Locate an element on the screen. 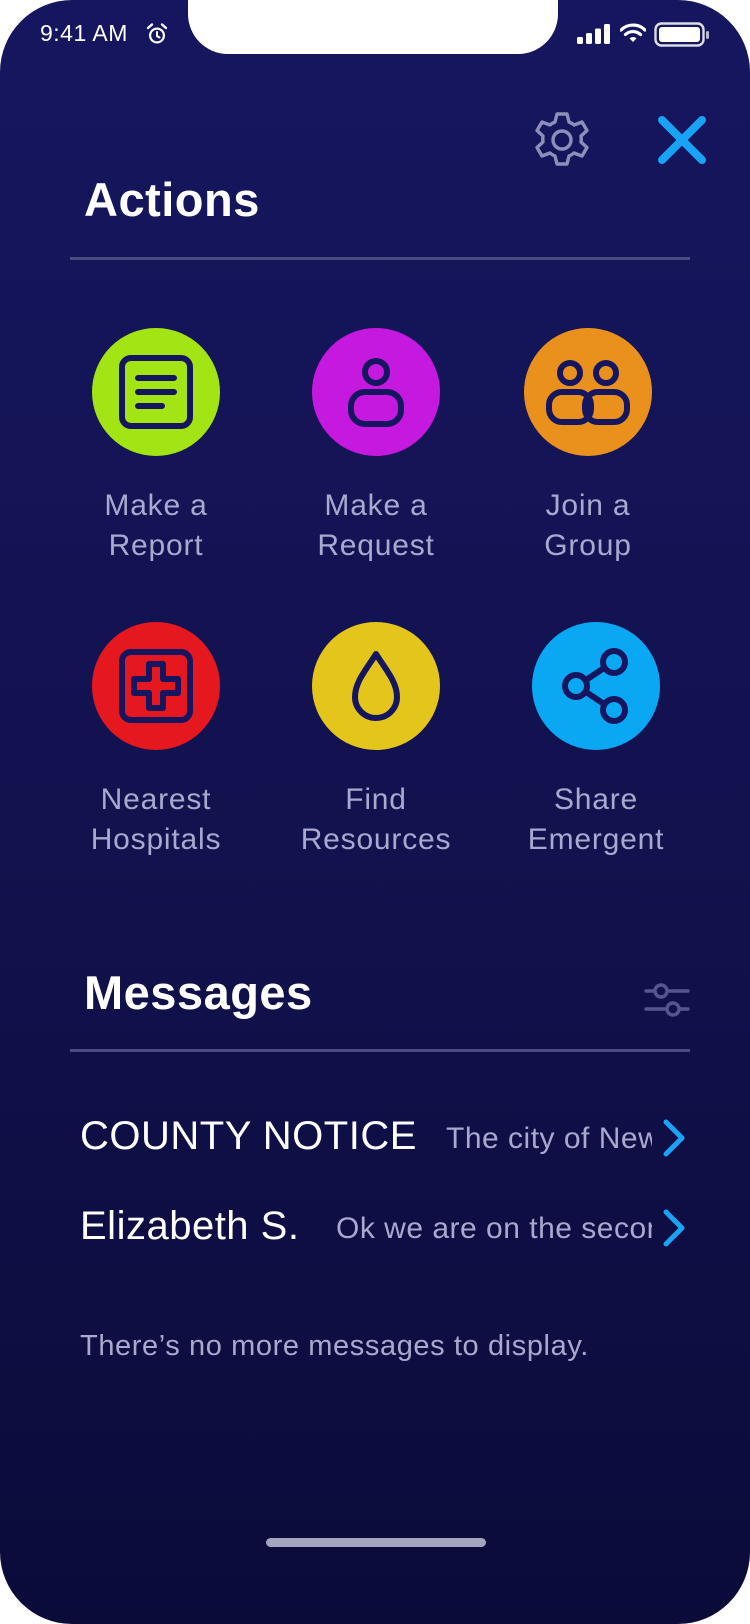  join-group-action: Join a Group is located at coordinates (588, 447).